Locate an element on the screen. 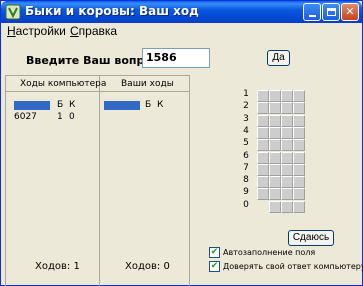 This screenshot has height=286, width=363. your-moves-header: Ваши ходы is located at coordinates (147, 84).